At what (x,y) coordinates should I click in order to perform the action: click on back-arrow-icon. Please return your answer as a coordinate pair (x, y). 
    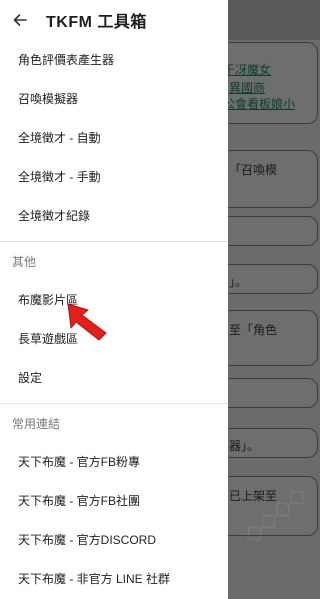
    Looking at the image, I should click on (20, 20).